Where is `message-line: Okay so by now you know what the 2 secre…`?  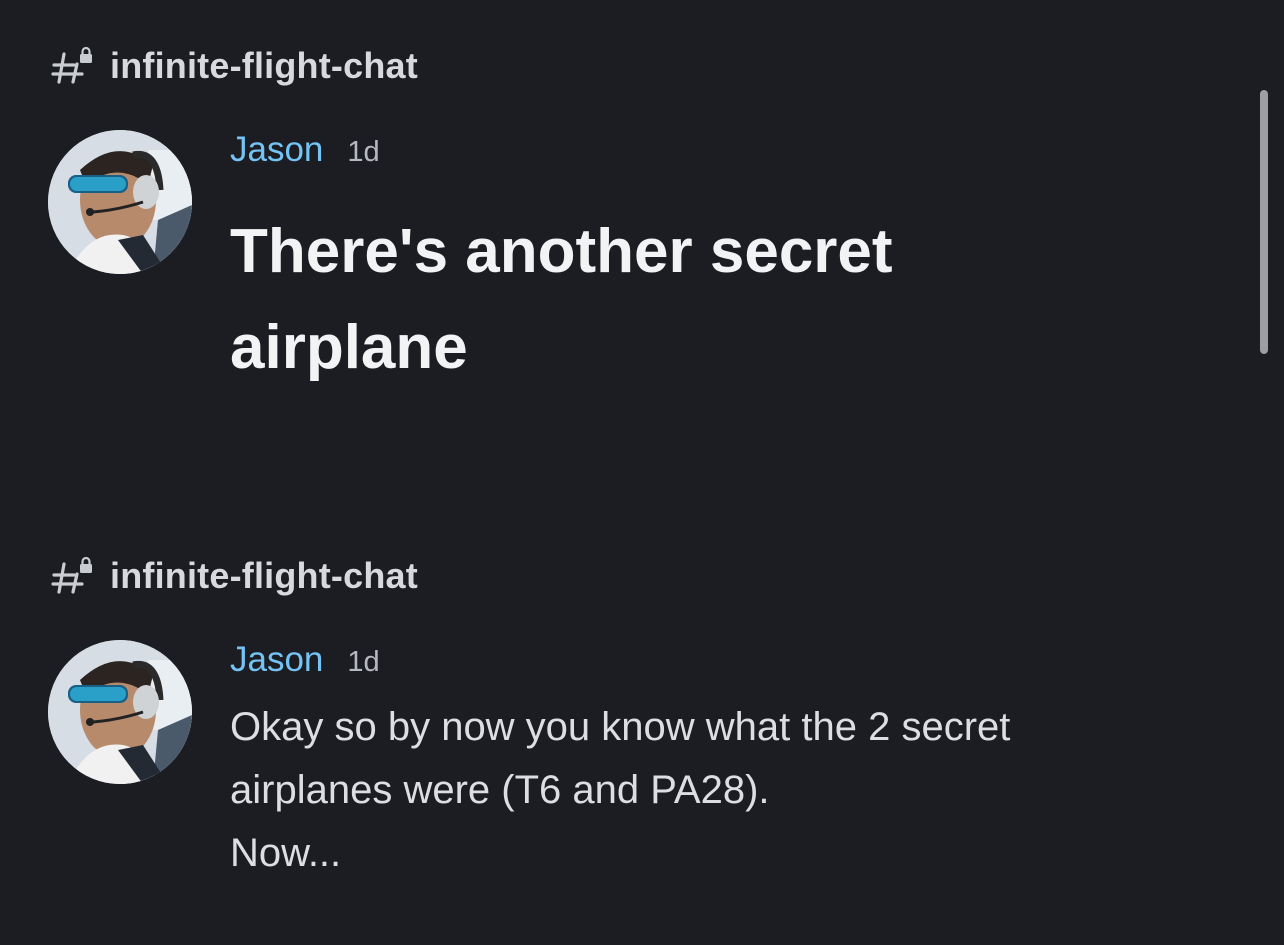 message-line: Okay so by now you know what the 2 secre… is located at coordinates (620, 727).